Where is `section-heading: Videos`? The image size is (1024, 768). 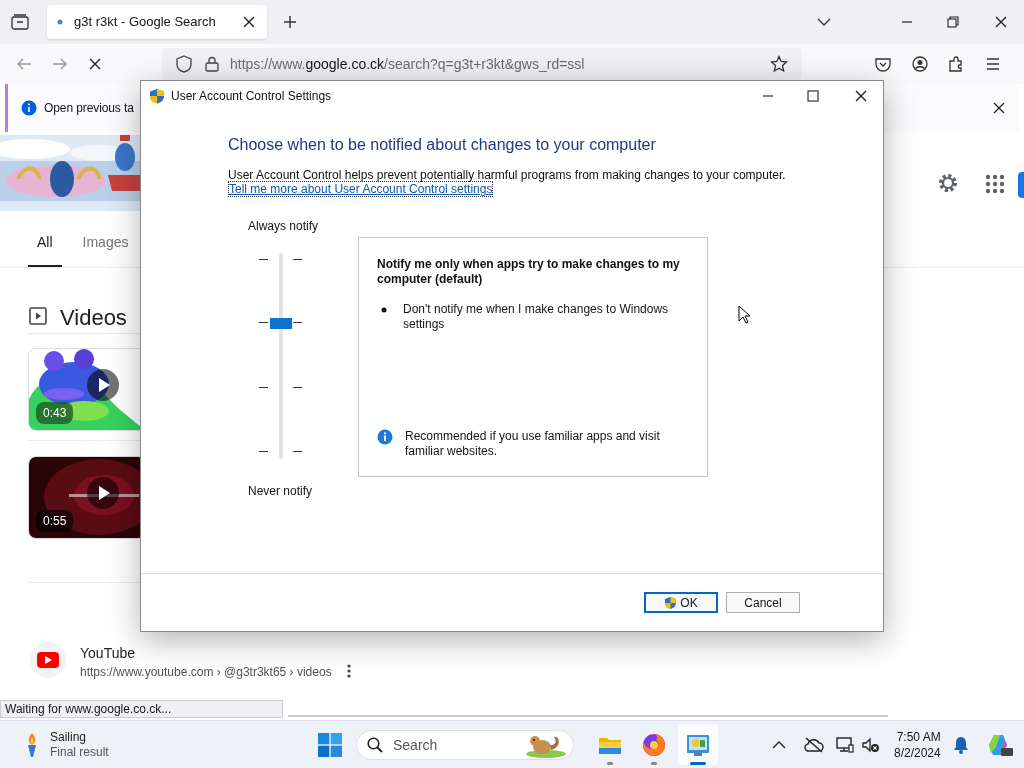
section-heading: Videos is located at coordinates (93, 318).